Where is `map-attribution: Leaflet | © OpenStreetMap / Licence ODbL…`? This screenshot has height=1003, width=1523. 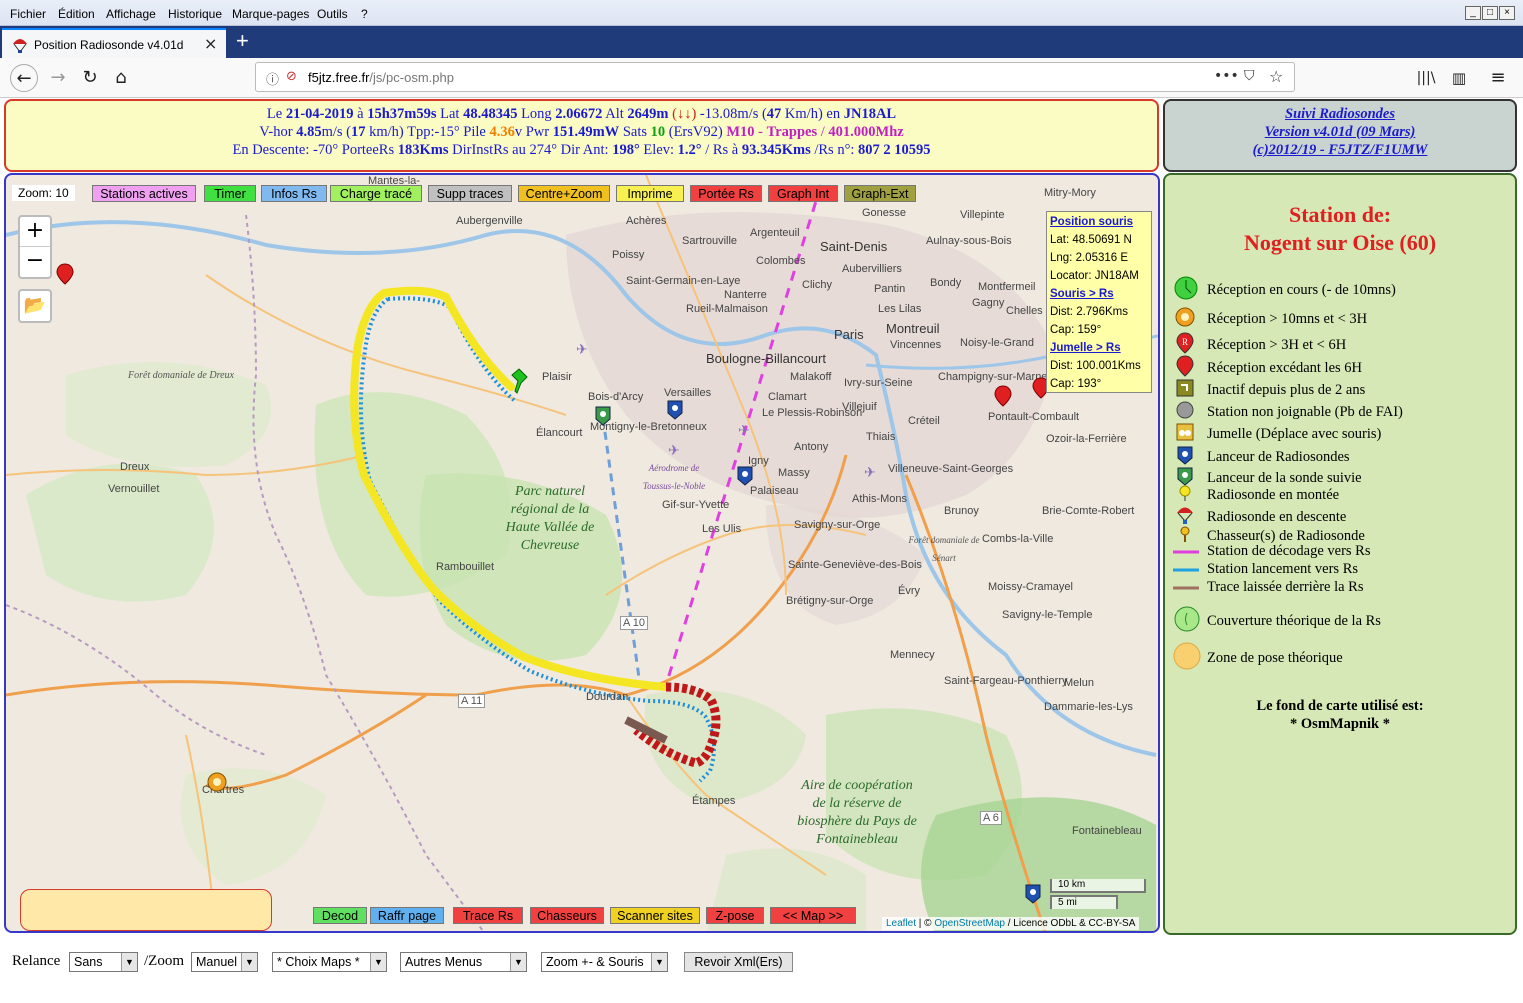
map-attribution: Leaflet | © OpenStreetMap / Licence ODbL… is located at coordinates (1011, 923).